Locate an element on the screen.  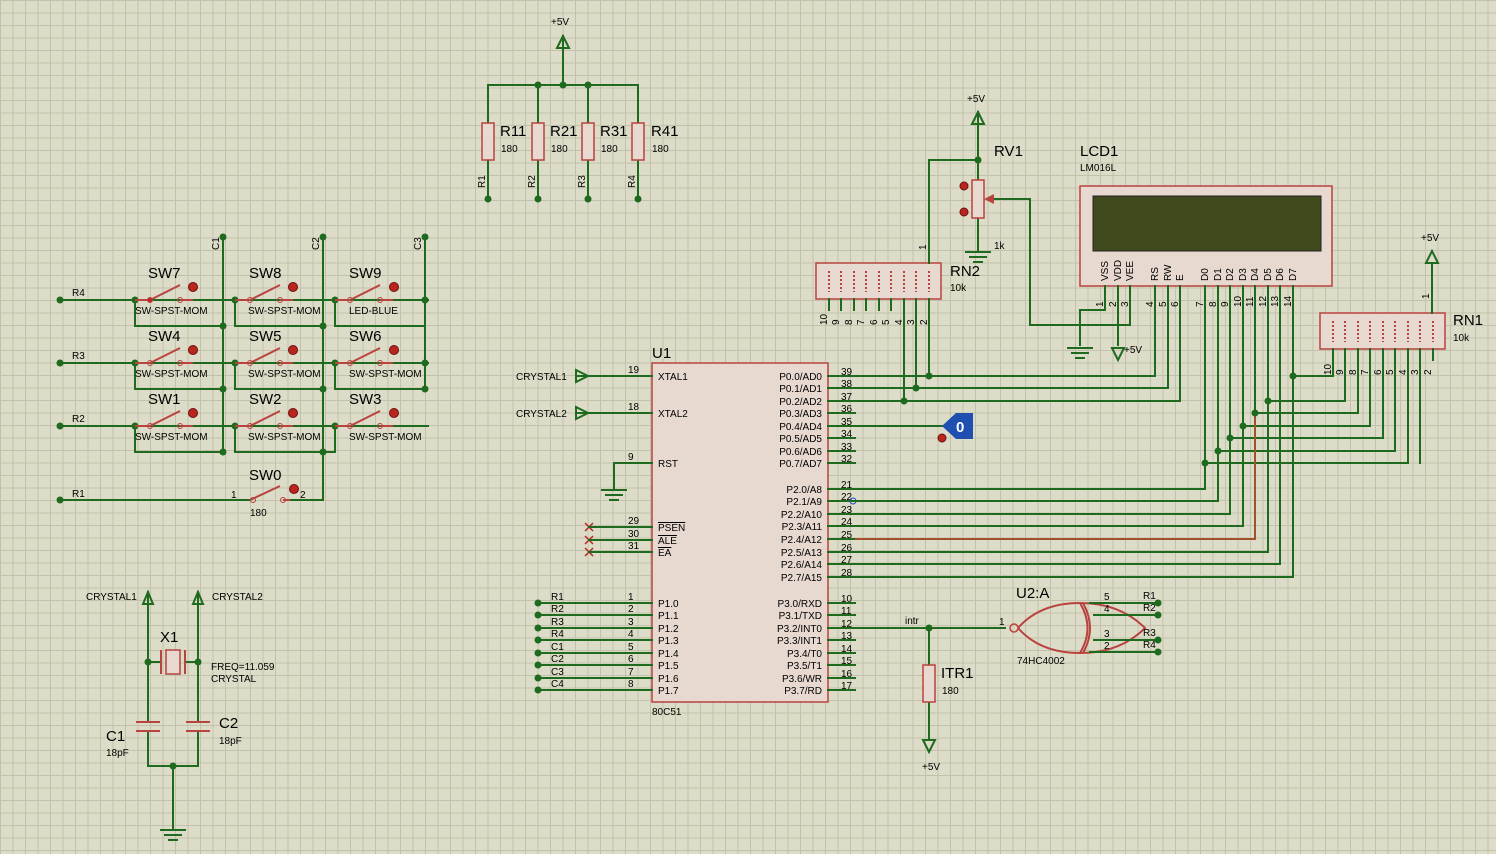
u1-pinnum-19: 19 is located at coordinates (634, 370).